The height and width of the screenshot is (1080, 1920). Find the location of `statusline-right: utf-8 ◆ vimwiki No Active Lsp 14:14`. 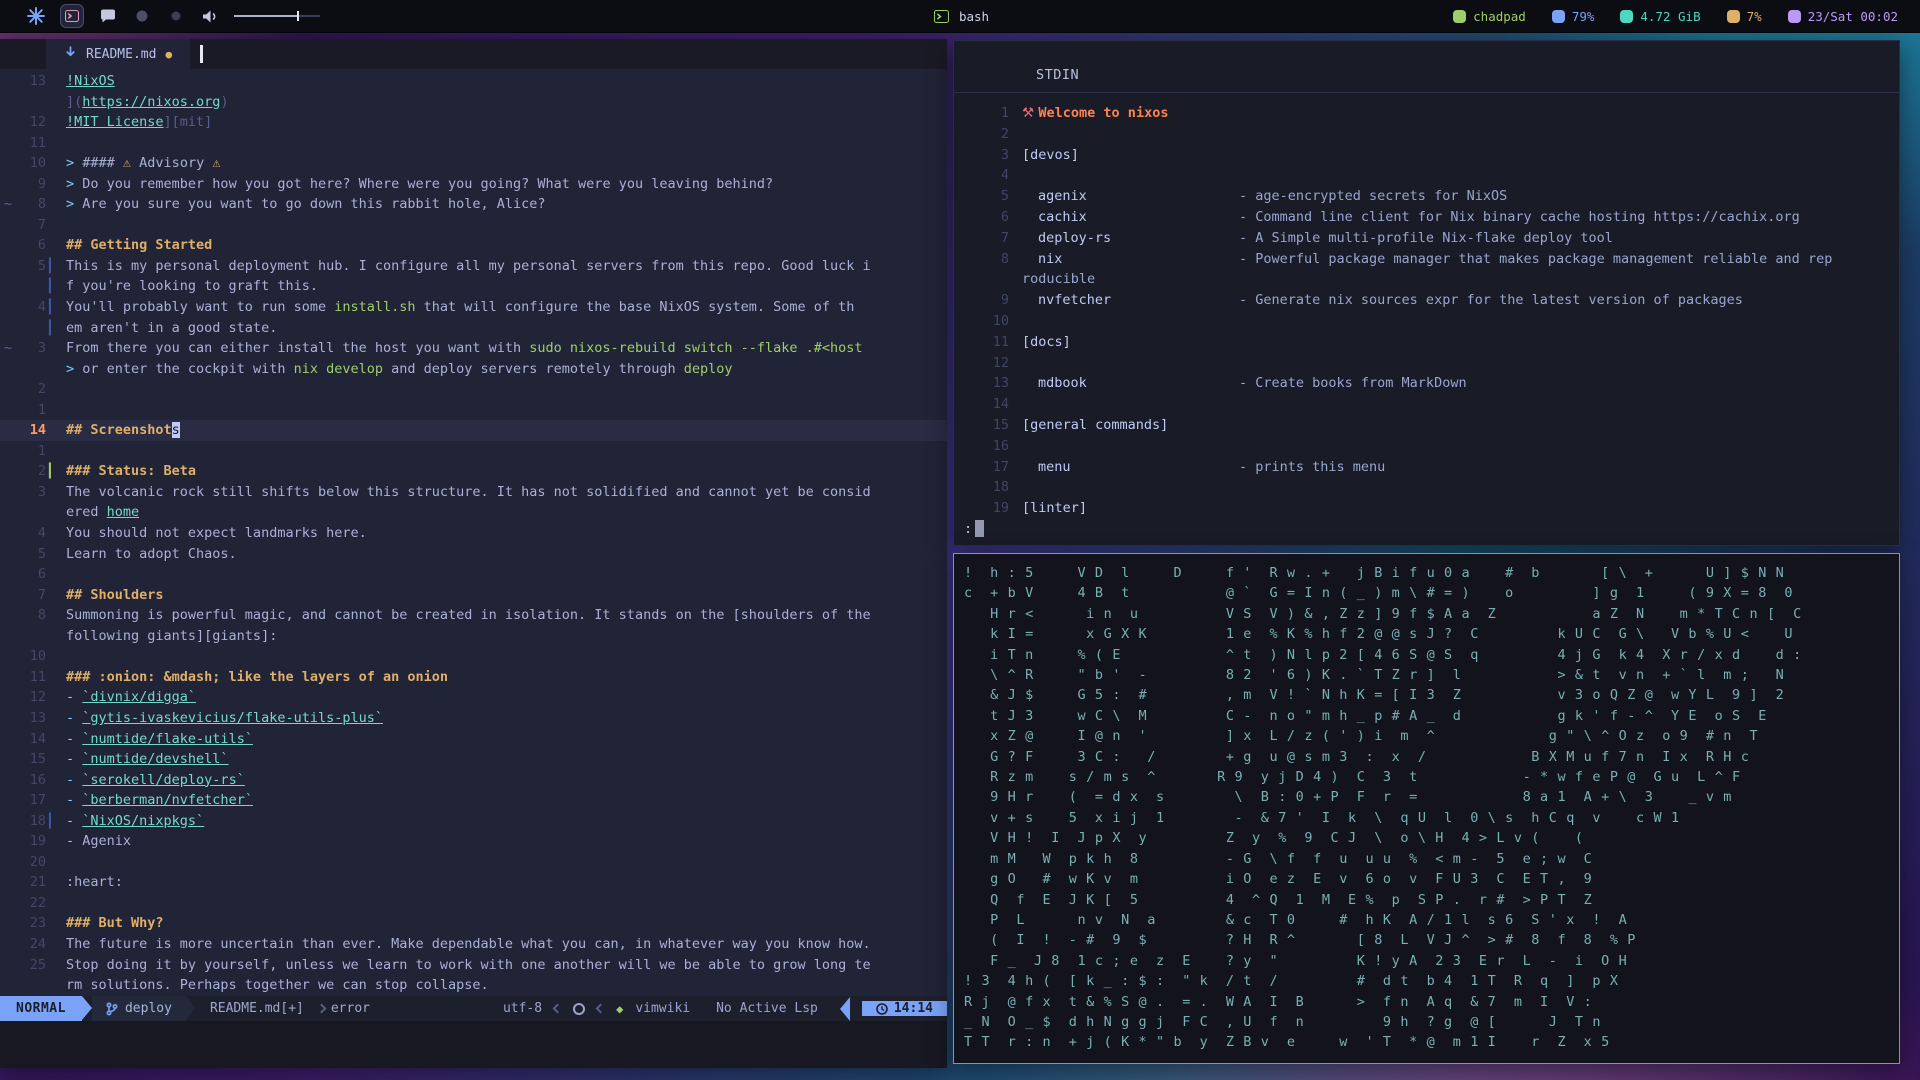

statusline-right: utf-8 ◆ vimwiki No Active Lsp 14:14 is located at coordinates (725, 1008).